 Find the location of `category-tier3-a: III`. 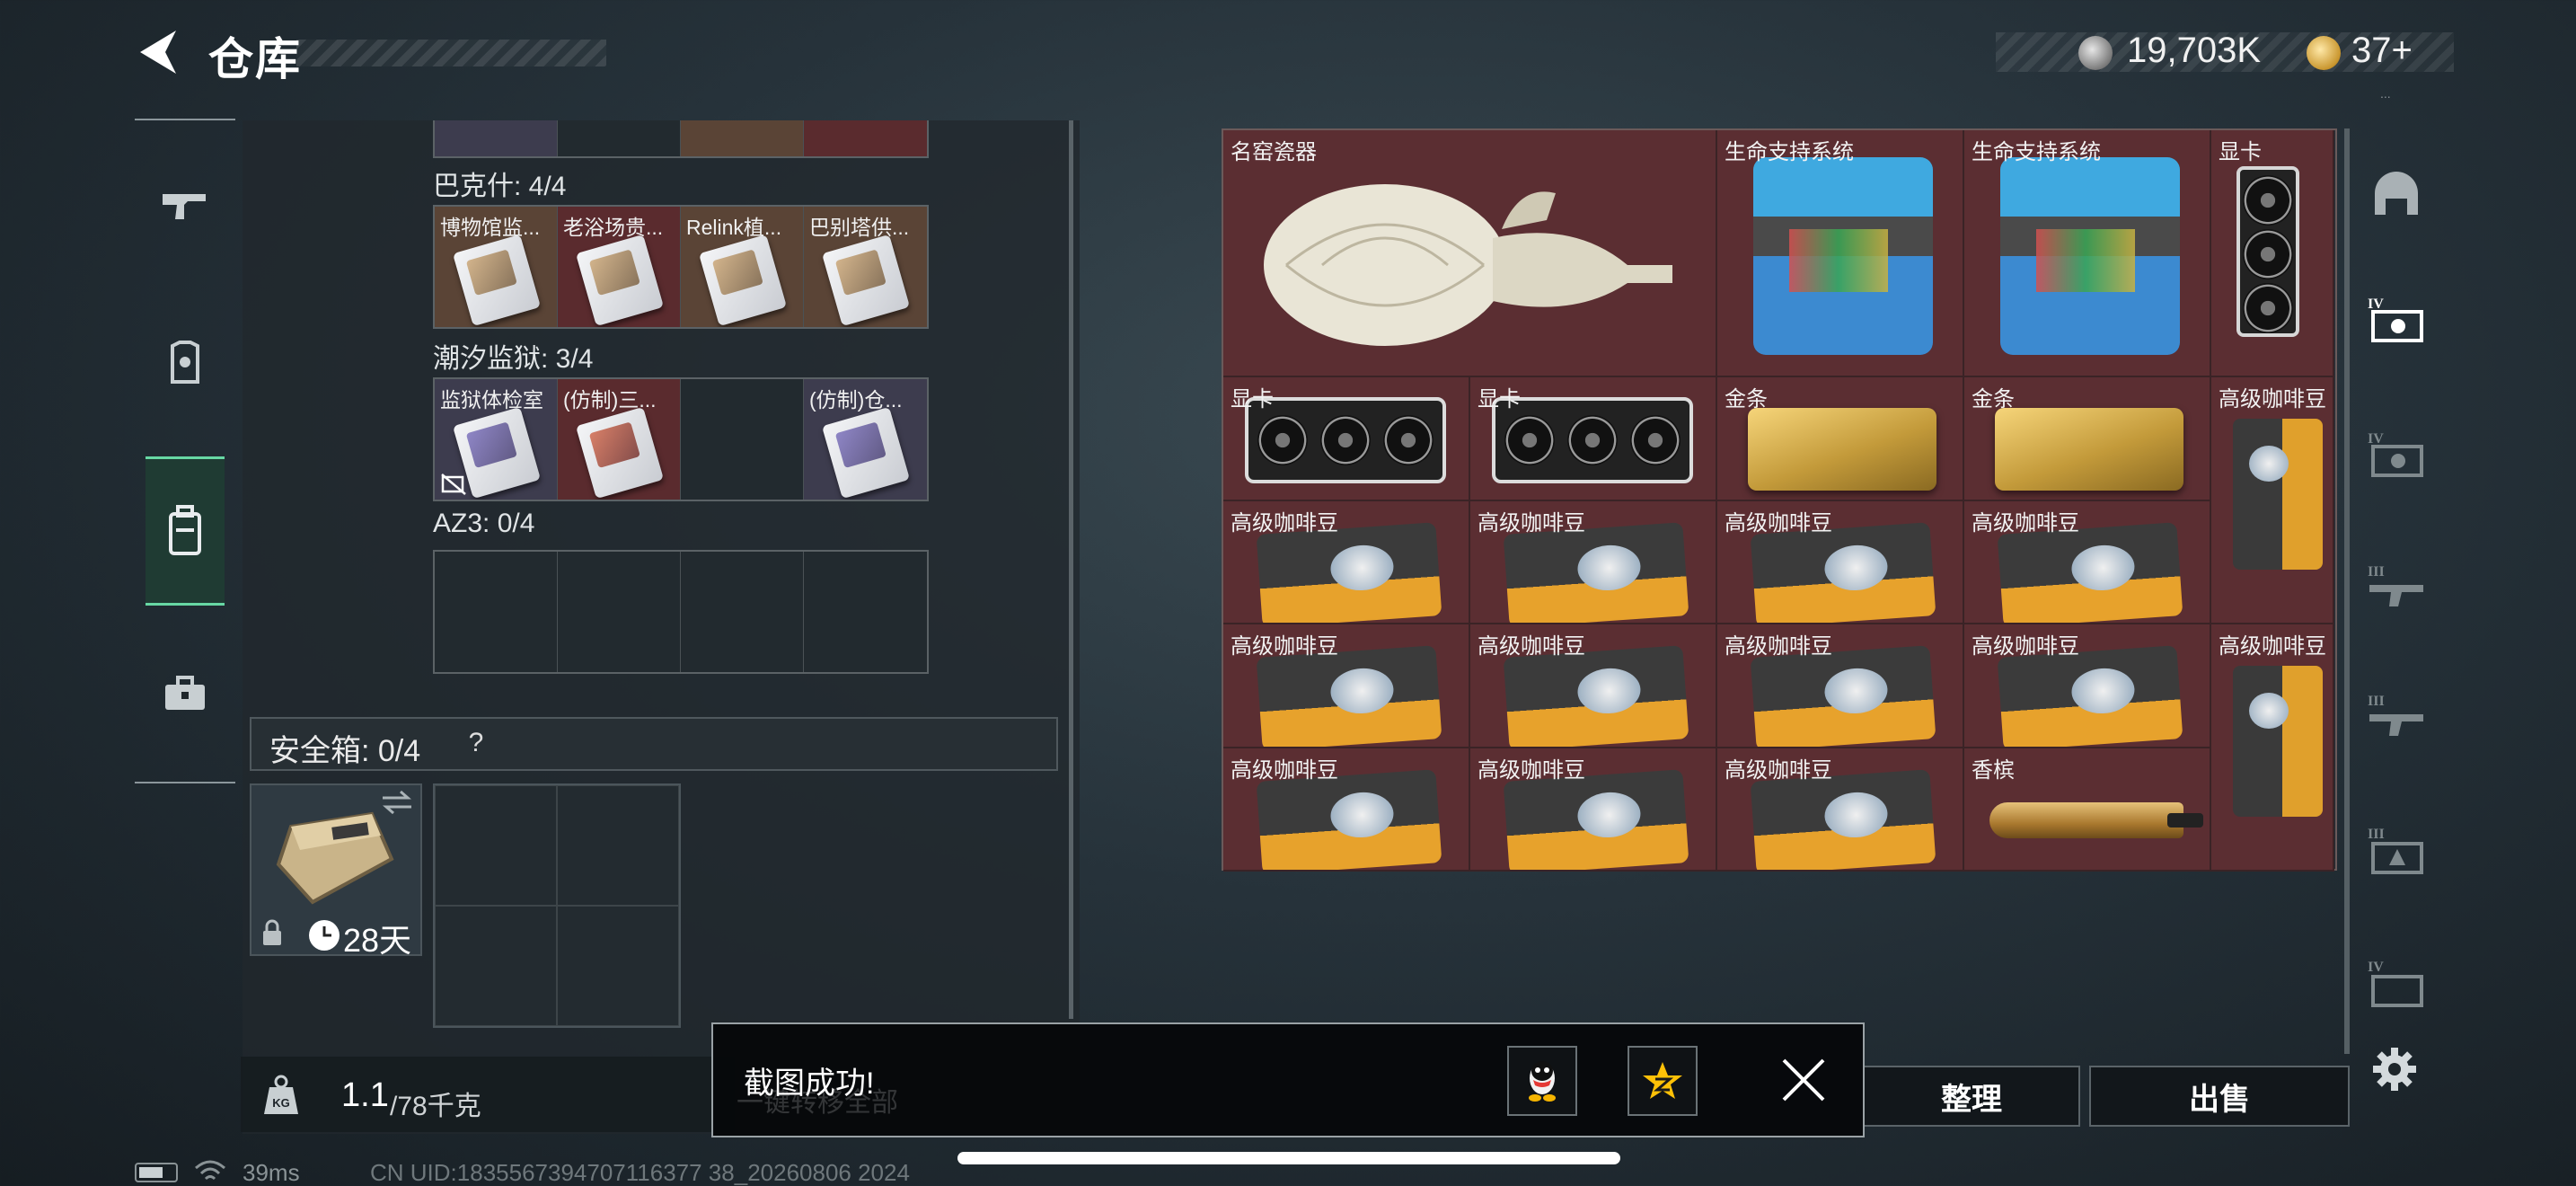

category-tier3-a: III is located at coordinates (2396, 588).